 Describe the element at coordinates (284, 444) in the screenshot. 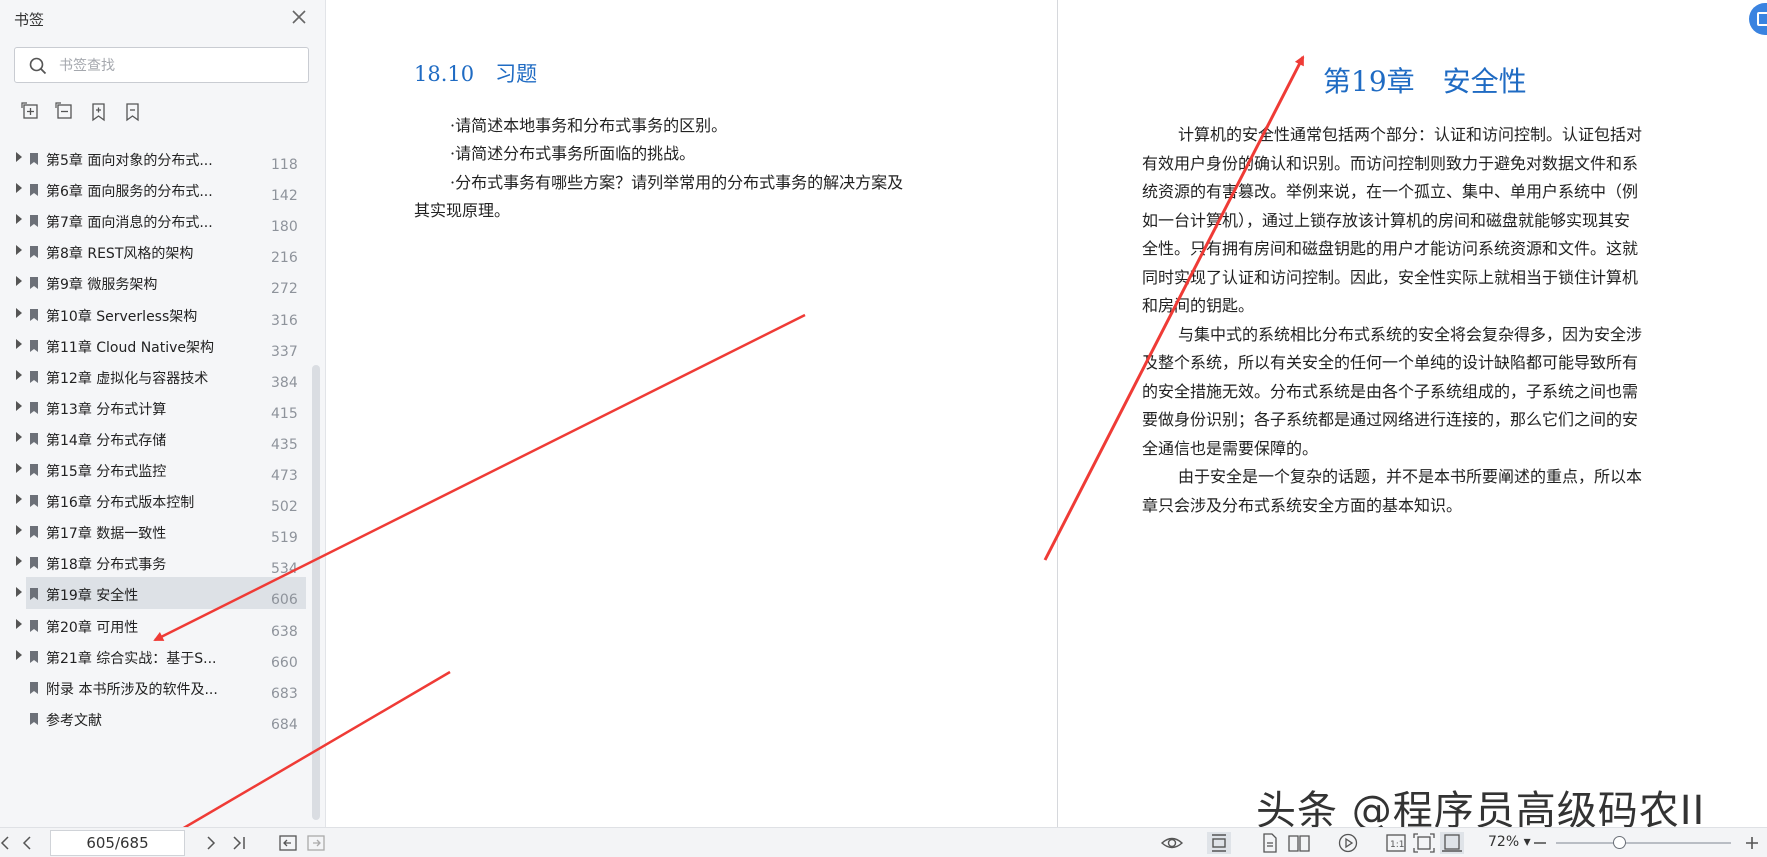

I see `bookmark-page-number: 435` at that location.